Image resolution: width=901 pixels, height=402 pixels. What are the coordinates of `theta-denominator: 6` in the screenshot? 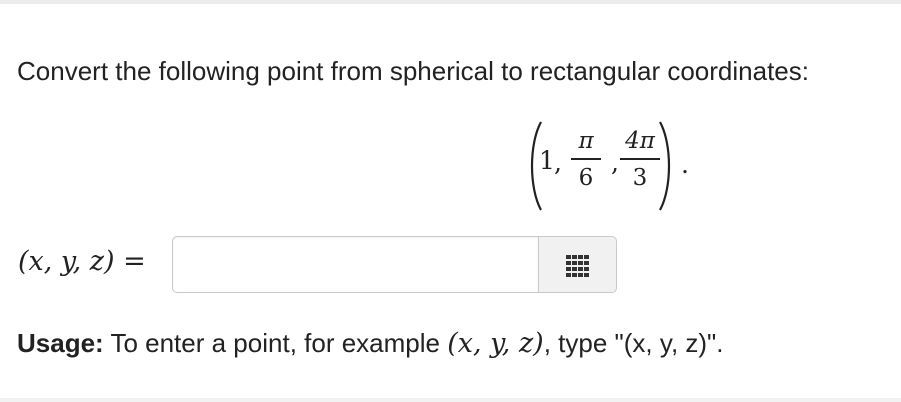 It's located at (586, 178).